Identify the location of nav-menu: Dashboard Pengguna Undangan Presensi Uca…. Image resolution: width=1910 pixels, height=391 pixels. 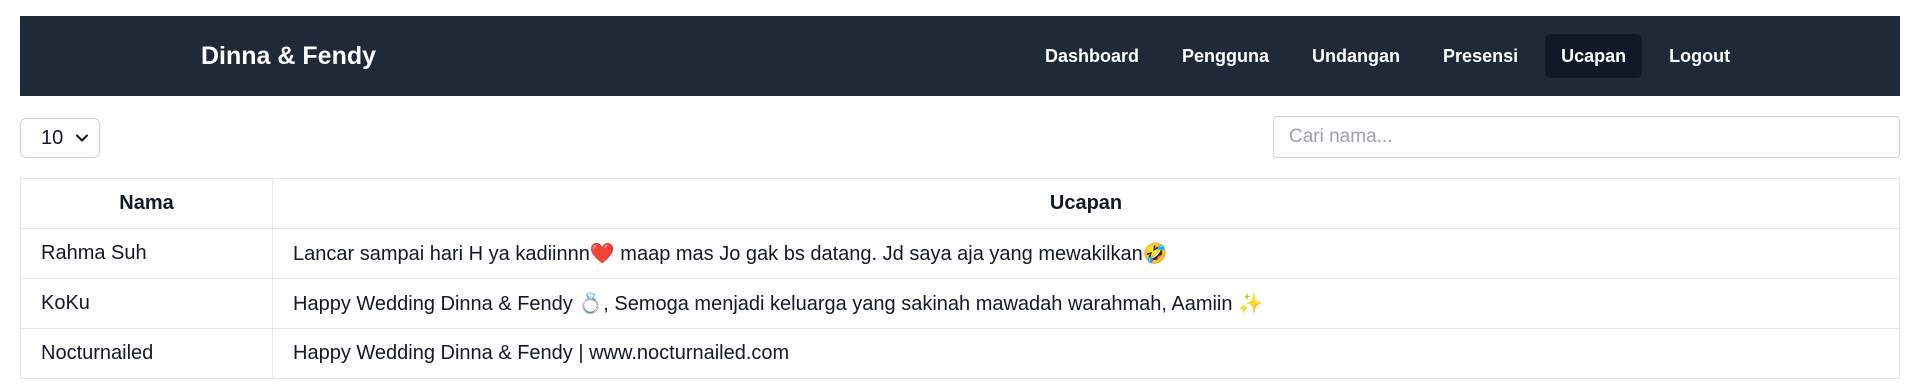
(1387, 56).